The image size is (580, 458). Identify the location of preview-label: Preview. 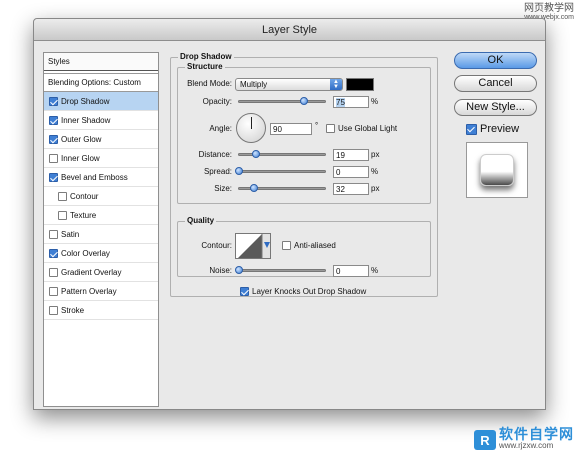
(500, 129).